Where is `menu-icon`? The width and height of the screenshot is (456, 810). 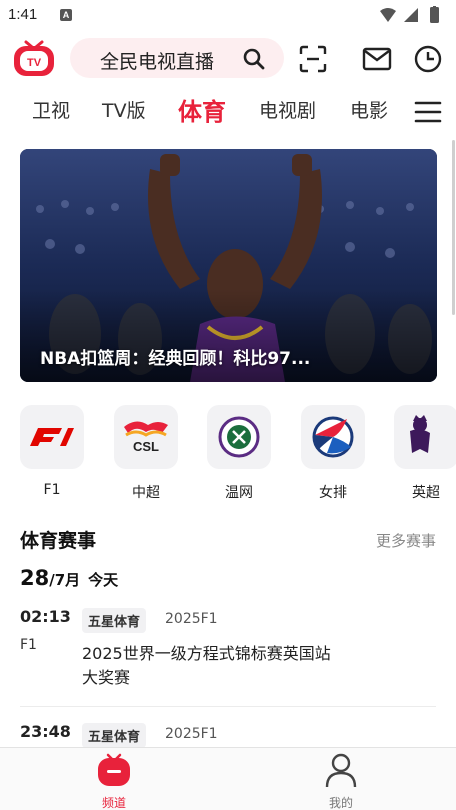 menu-icon is located at coordinates (428, 112).